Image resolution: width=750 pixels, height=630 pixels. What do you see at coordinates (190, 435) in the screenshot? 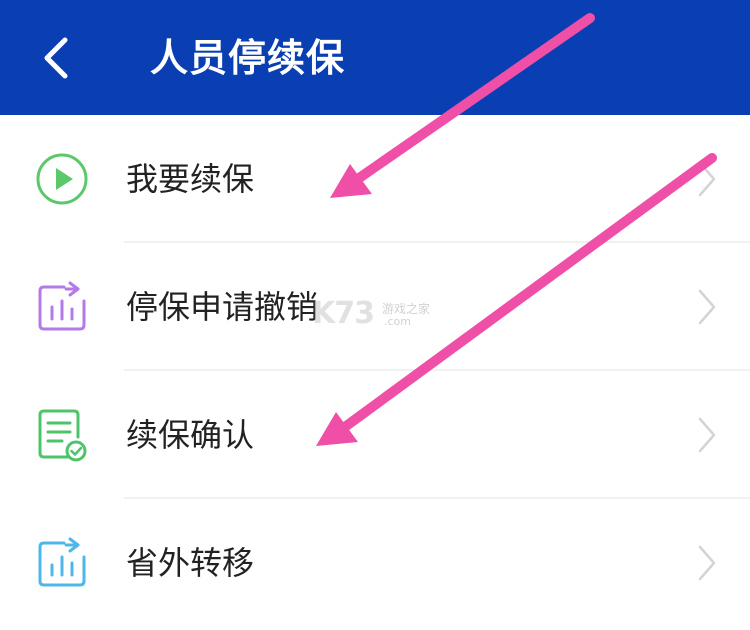
I see `menu-item-label: 续保确认` at bounding box center [190, 435].